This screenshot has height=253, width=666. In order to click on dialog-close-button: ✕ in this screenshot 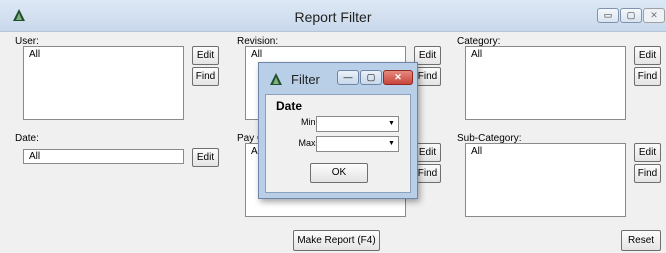, I will do `click(398, 77)`.